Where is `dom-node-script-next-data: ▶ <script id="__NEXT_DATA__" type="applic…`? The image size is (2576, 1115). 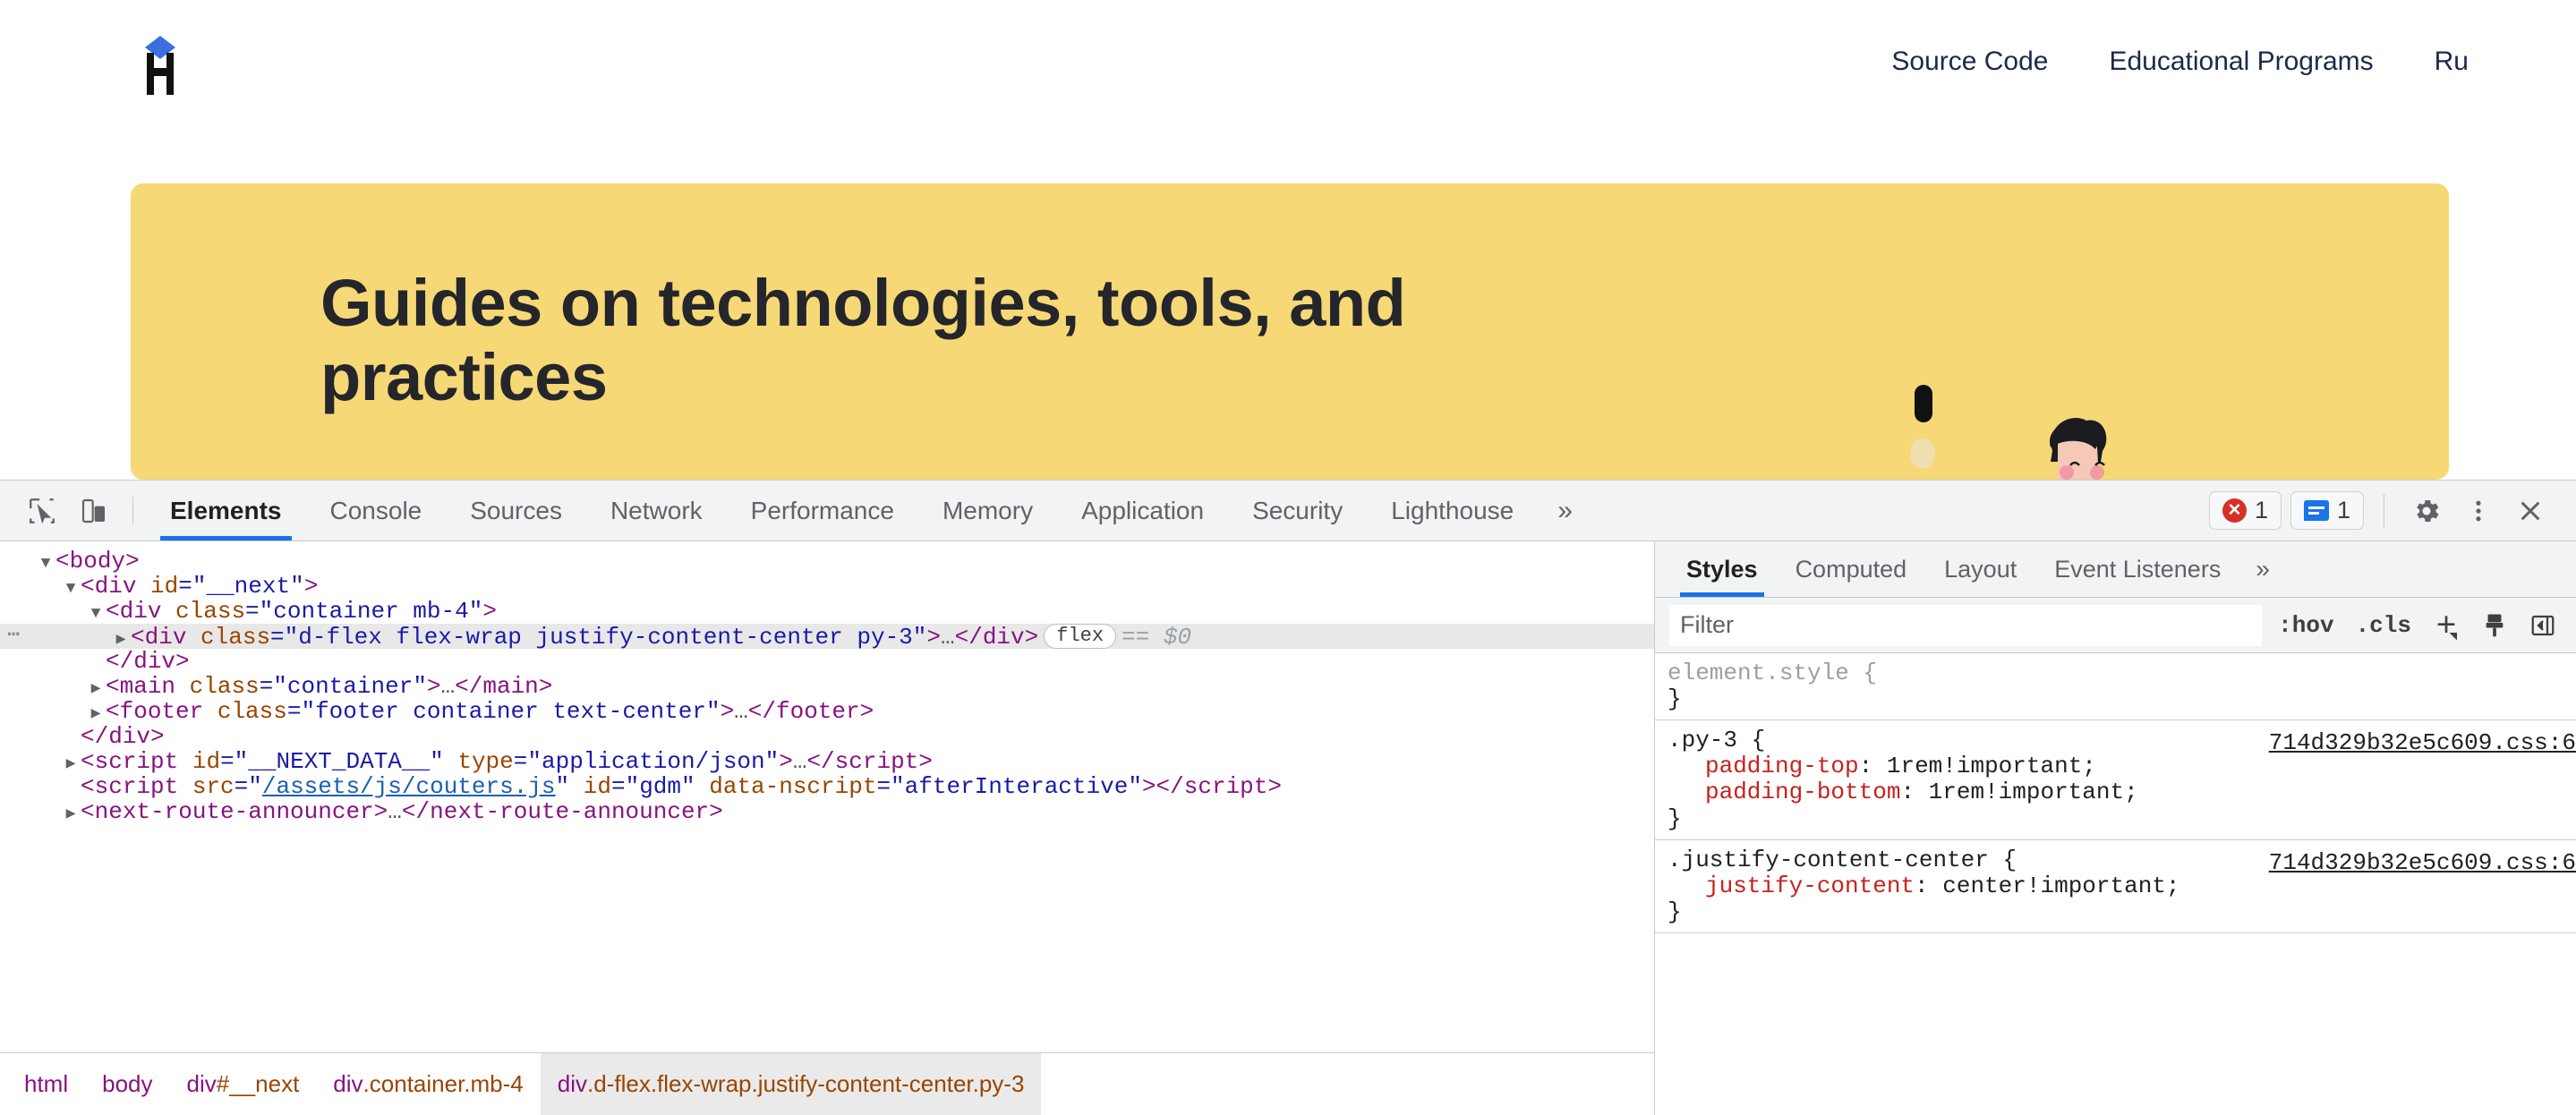 dom-node-script-next-data: ▶ <script id="__NEXT_DATA__" type="applic… is located at coordinates (827, 761).